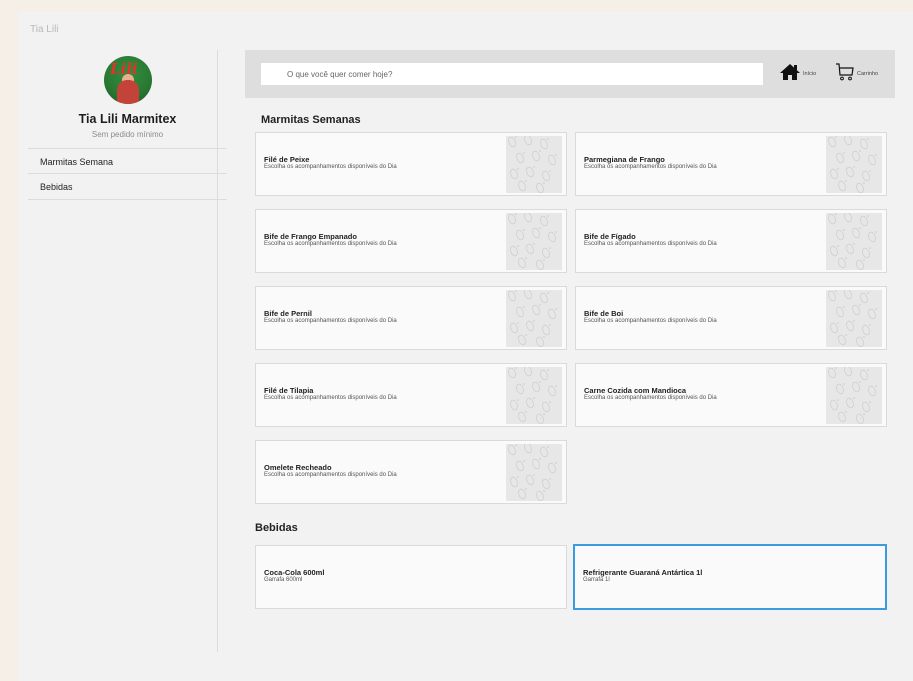  Describe the element at coordinates (127, 161) in the screenshot. I see `sidebar-item-marmitas: Marmitas Semana` at that location.